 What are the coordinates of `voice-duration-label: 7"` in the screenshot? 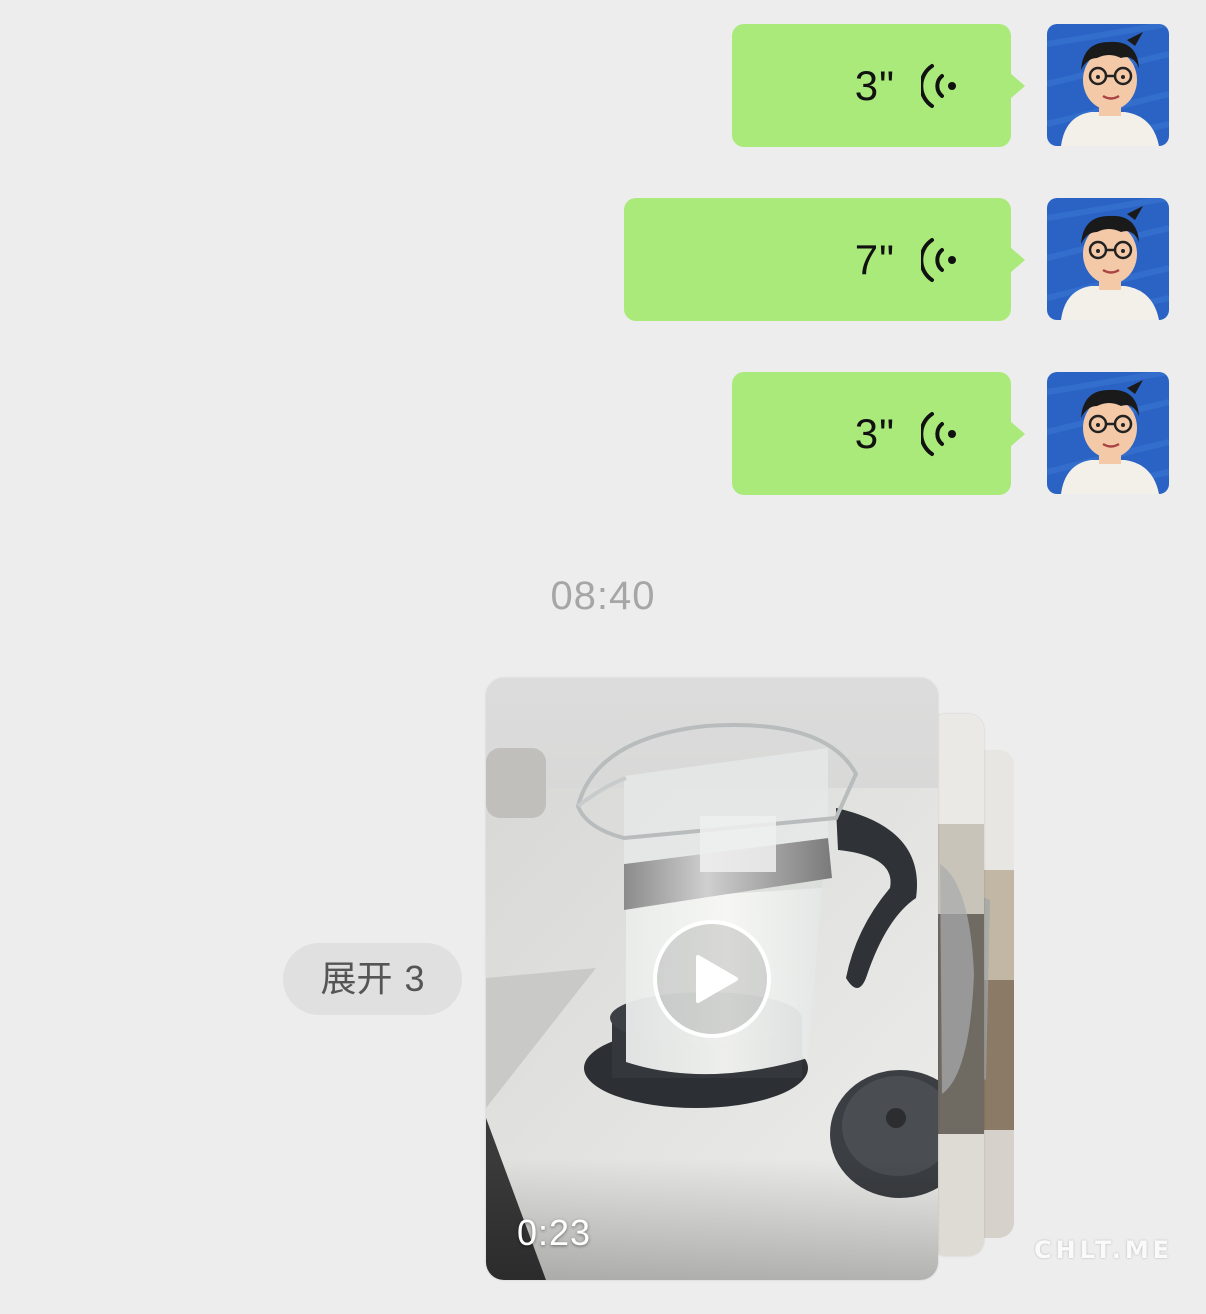 It's located at (874, 259).